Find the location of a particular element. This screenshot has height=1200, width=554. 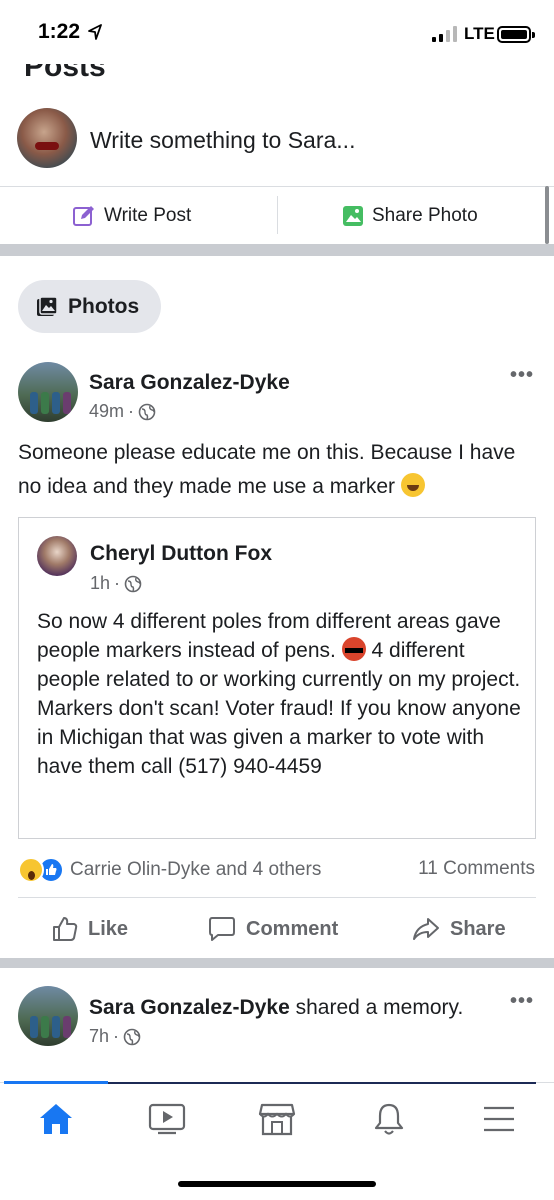

post-meta: 7h · is located at coordinates (115, 1036).